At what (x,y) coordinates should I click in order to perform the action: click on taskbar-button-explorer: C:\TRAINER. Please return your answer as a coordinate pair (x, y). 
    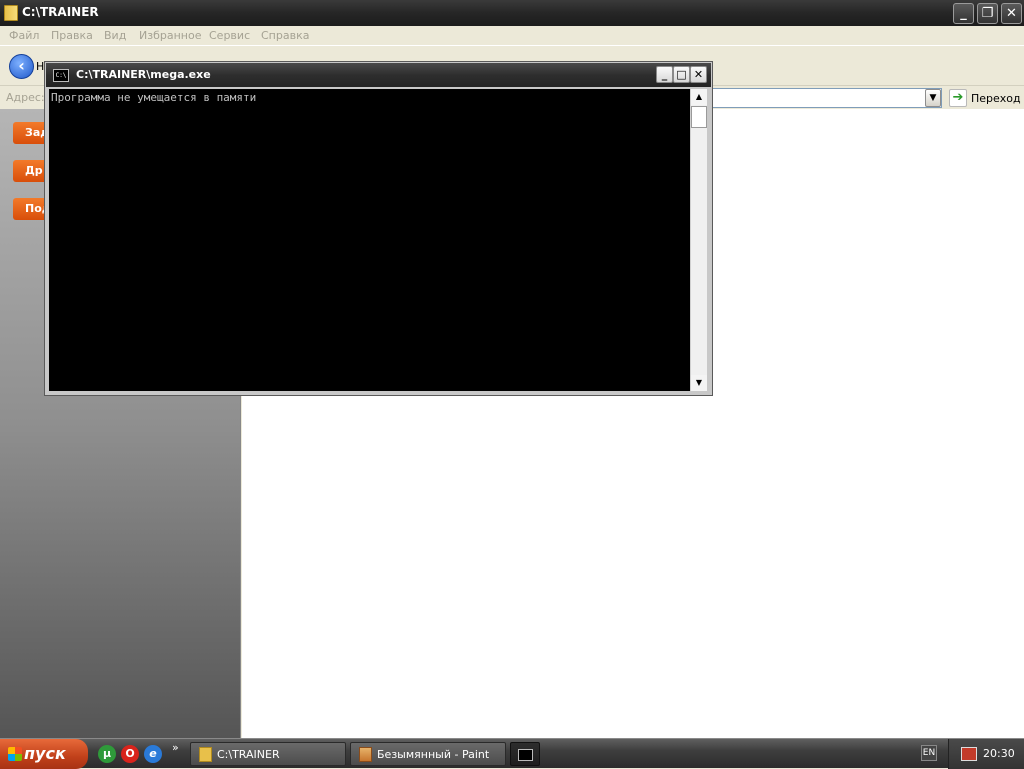
    Looking at the image, I should click on (268, 754).